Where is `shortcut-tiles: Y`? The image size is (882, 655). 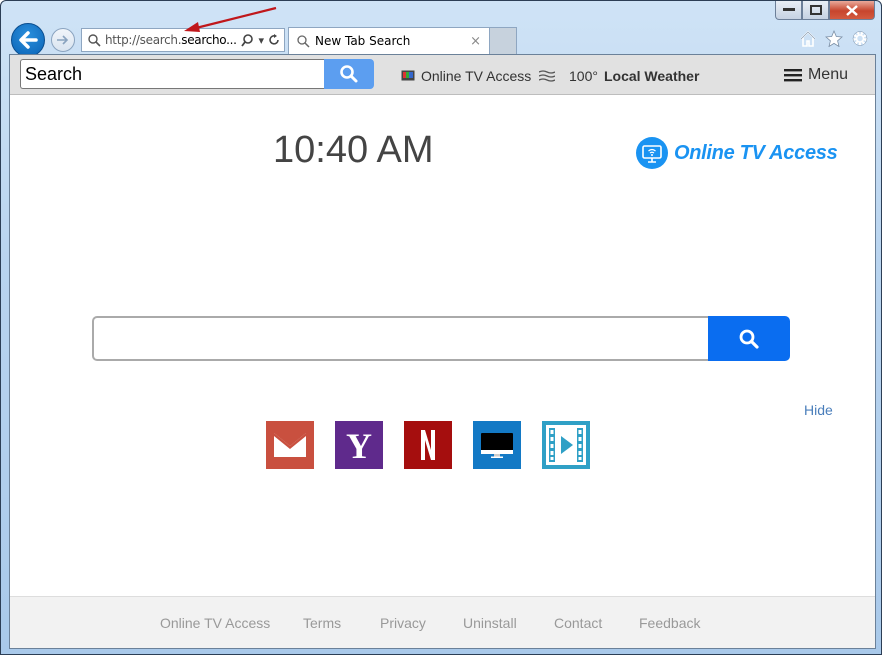 shortcut-tiles: Y is located at coordinates (428, 445).